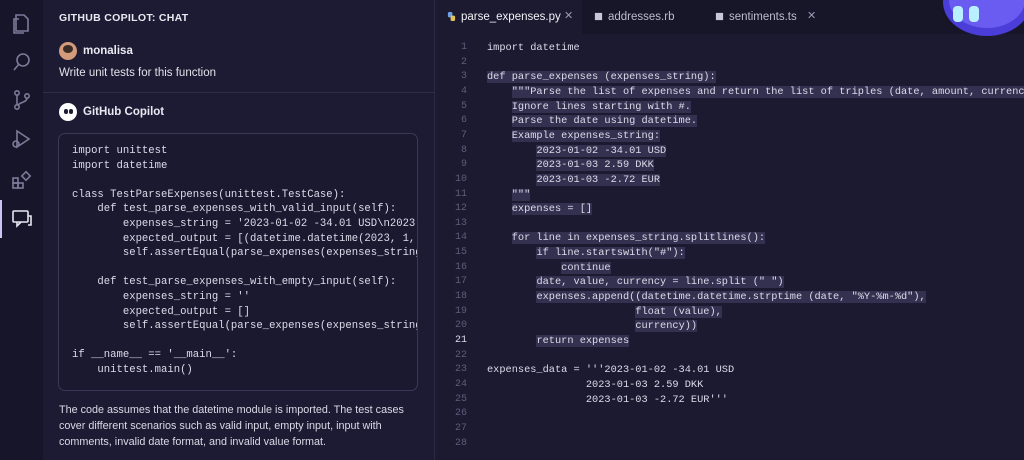 This screenshot has width=1024, height=460. What do you see at coordinates (460, 399) in the screenshot?
I see `line-number: 25` at bounding box center [460, 399].